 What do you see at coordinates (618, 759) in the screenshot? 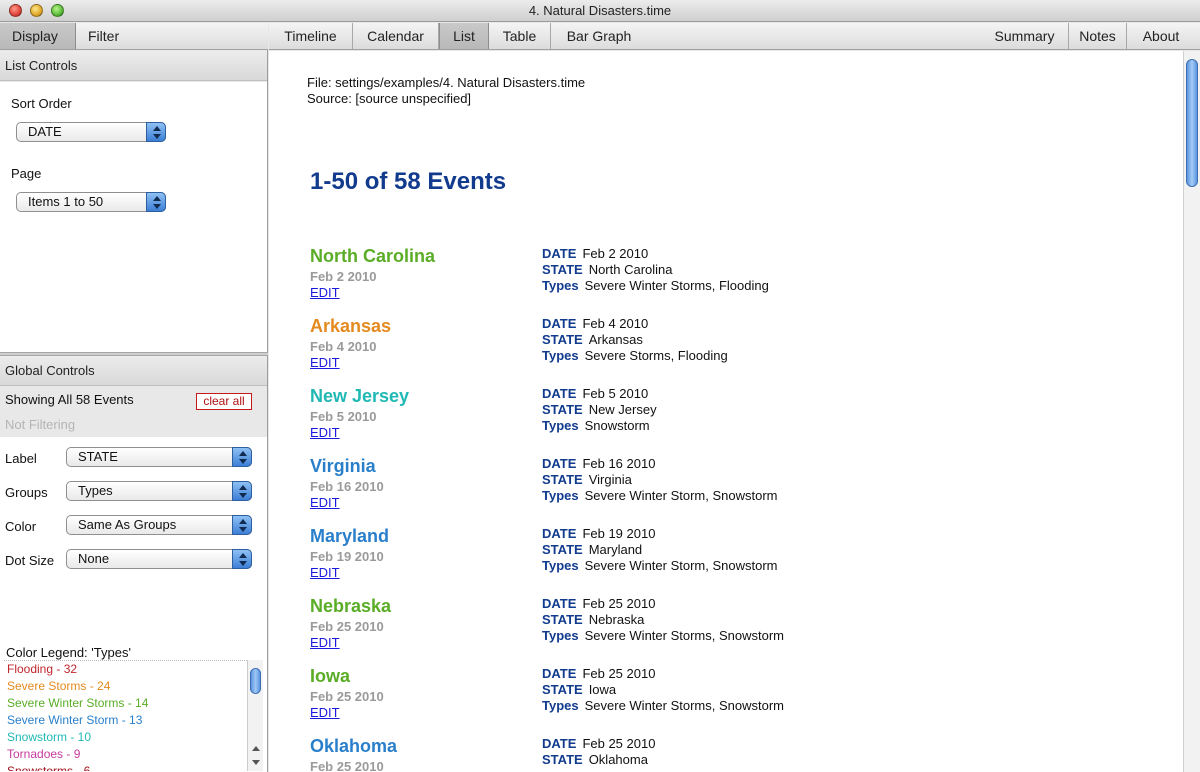
I see `field-value: Oklahoma` at bounding box center [618, 759].